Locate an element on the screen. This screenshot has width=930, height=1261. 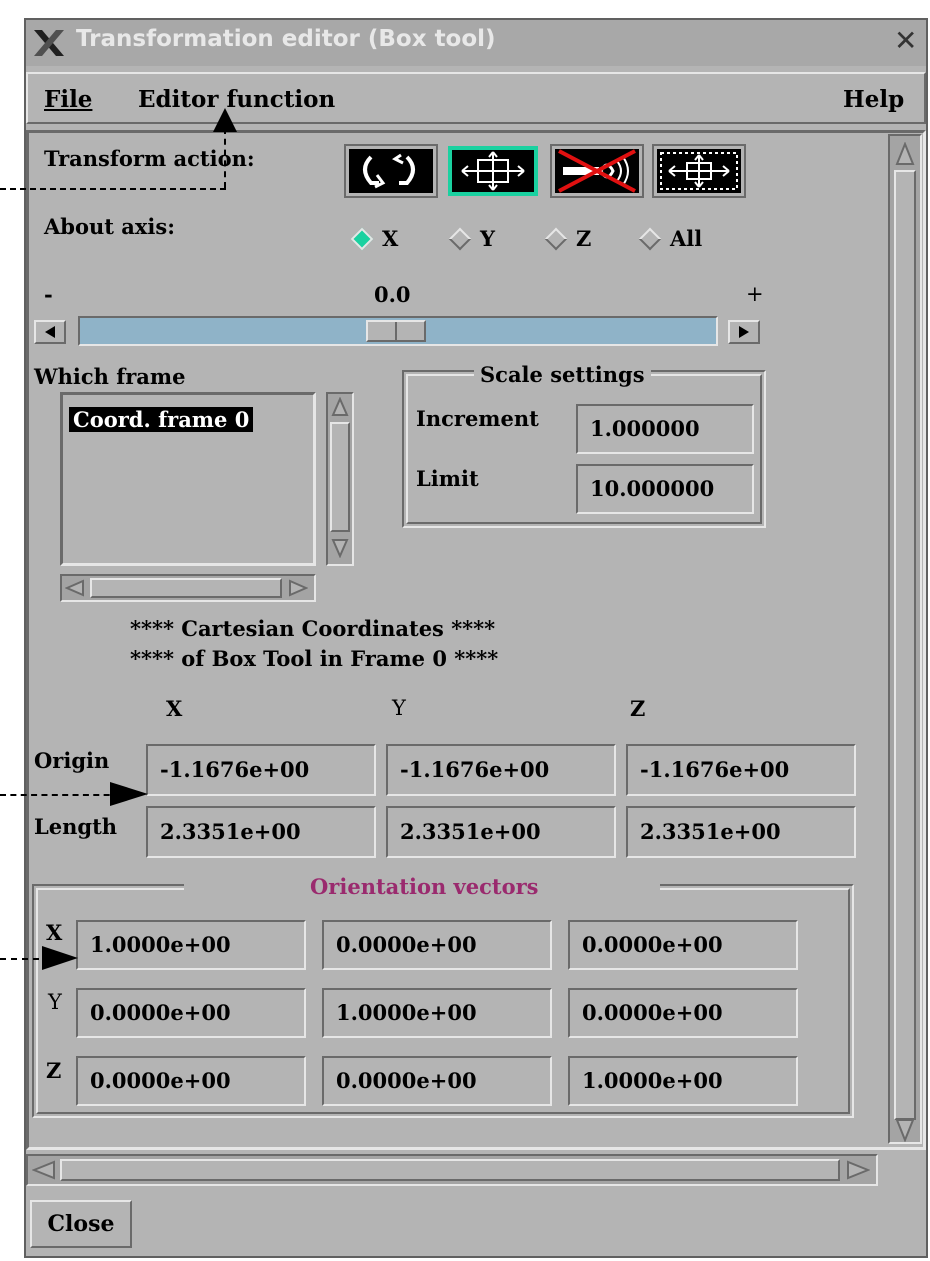
vscroll-thumb is located at coordinates (905, 645).